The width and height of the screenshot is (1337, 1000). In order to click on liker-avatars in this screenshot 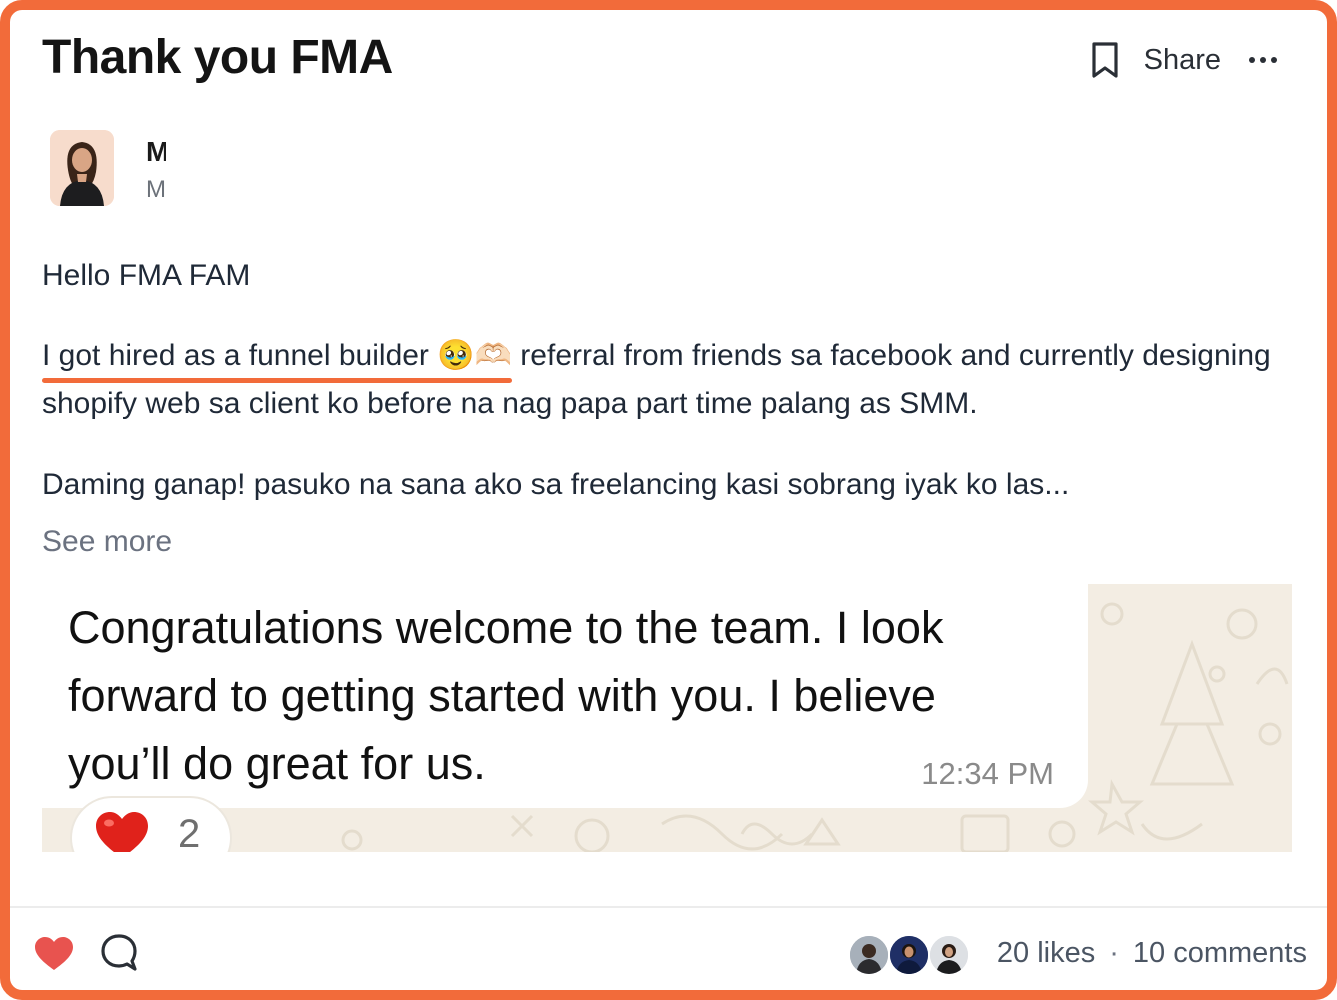, I will do `click(910, 955)`.